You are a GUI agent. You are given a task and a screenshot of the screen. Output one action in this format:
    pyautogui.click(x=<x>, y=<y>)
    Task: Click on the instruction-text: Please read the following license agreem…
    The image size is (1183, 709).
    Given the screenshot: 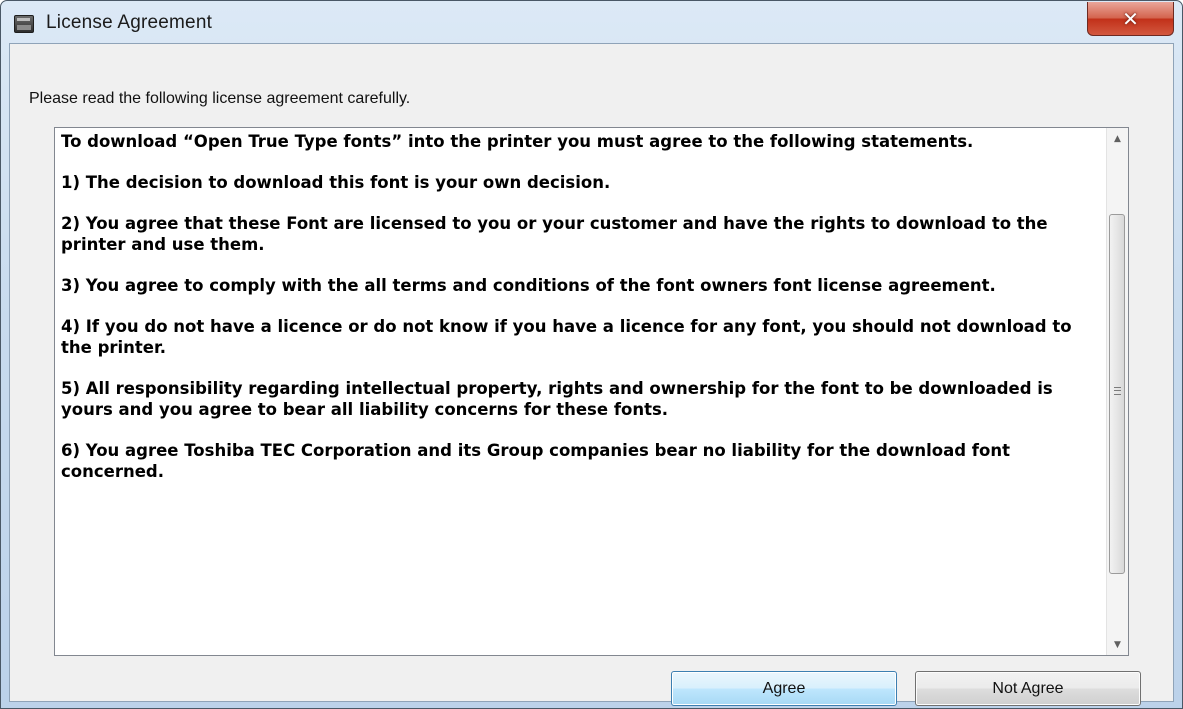 What is the action you would take?
    pyautogui.click(x=220, y=98)
    